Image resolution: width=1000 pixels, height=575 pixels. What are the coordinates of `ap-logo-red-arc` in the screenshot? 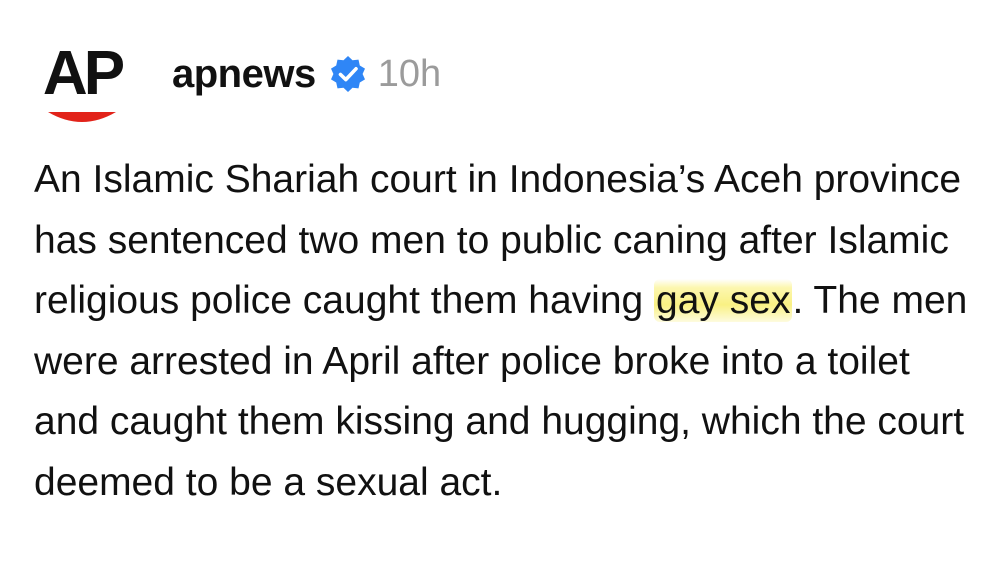 It's located at (82, 117).